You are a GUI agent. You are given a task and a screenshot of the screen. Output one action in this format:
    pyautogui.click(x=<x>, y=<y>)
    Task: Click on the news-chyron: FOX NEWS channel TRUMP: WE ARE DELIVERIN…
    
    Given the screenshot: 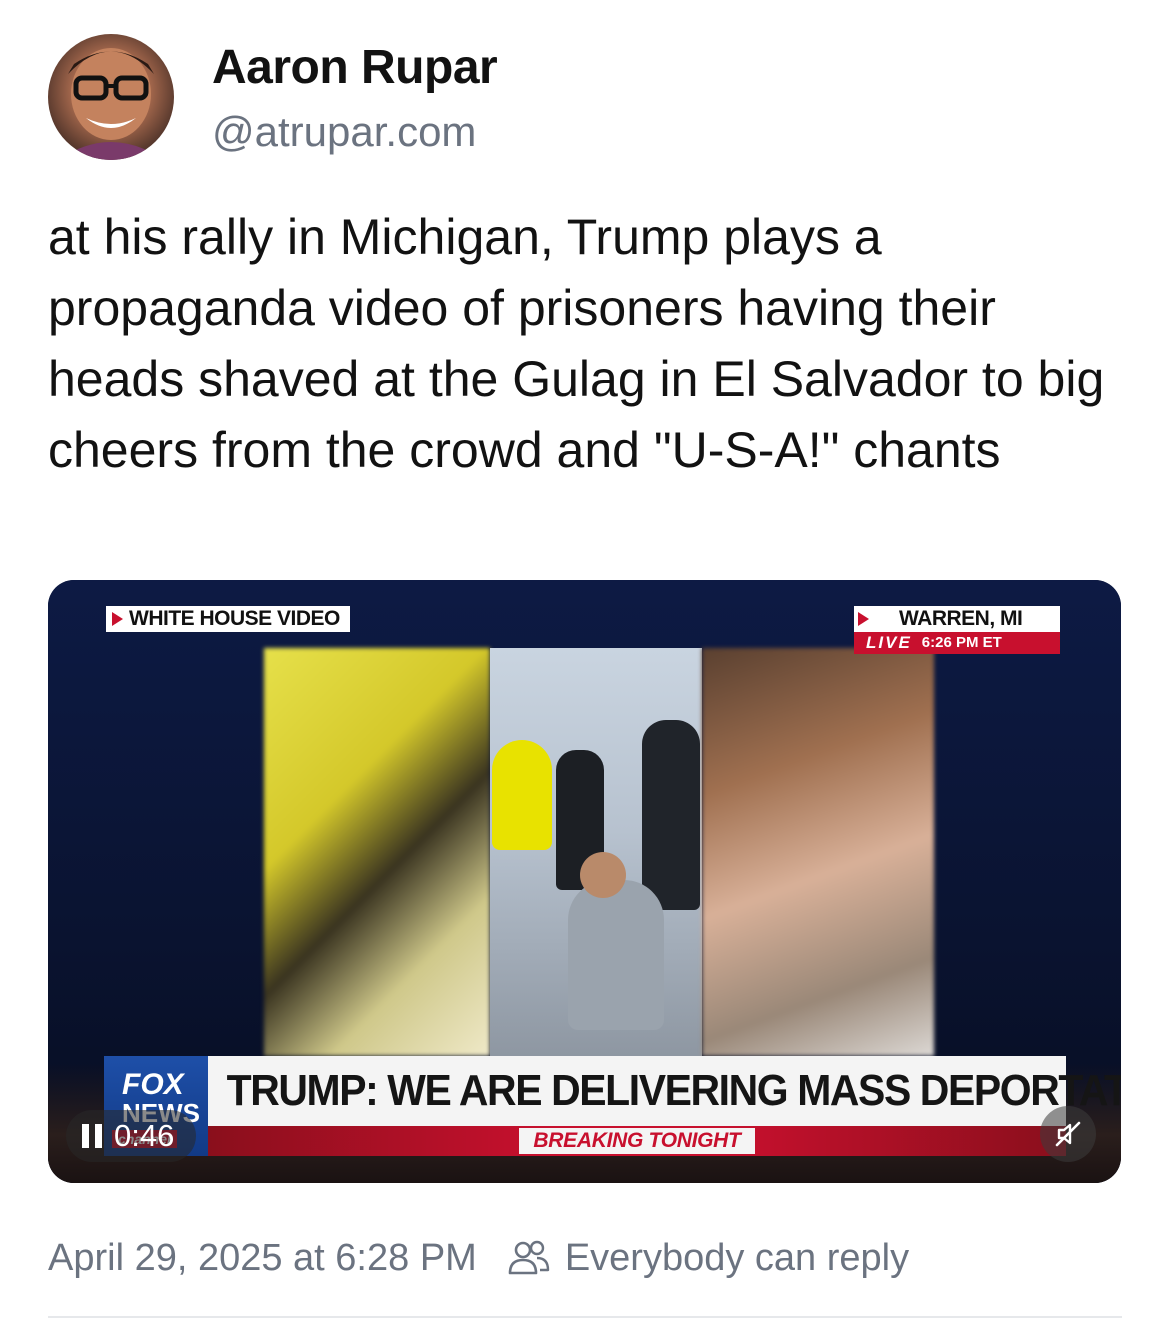 What is the action you would take?
    pyautogui.click(x=612, y=1106)
    